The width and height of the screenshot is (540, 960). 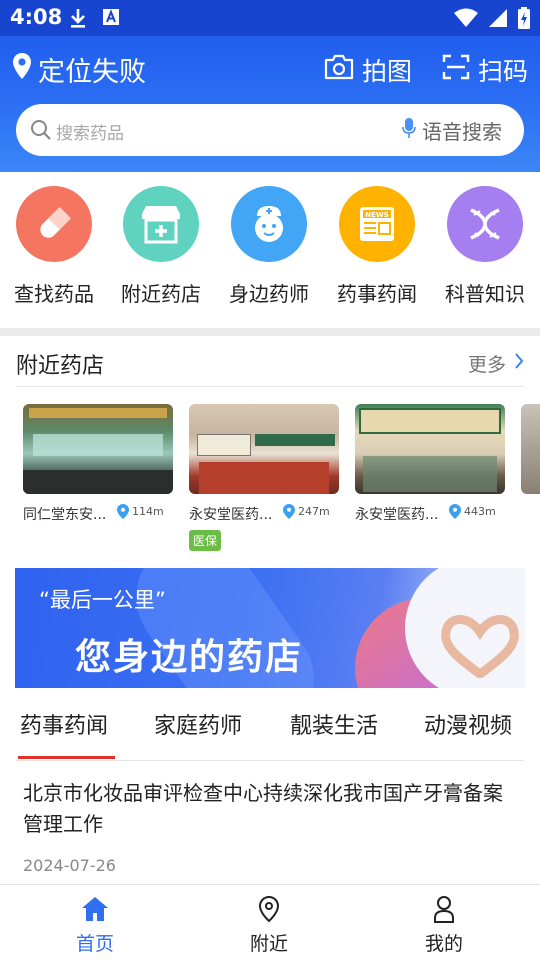 I want to click on nav-label: 附近, so click(x=268, y=944).